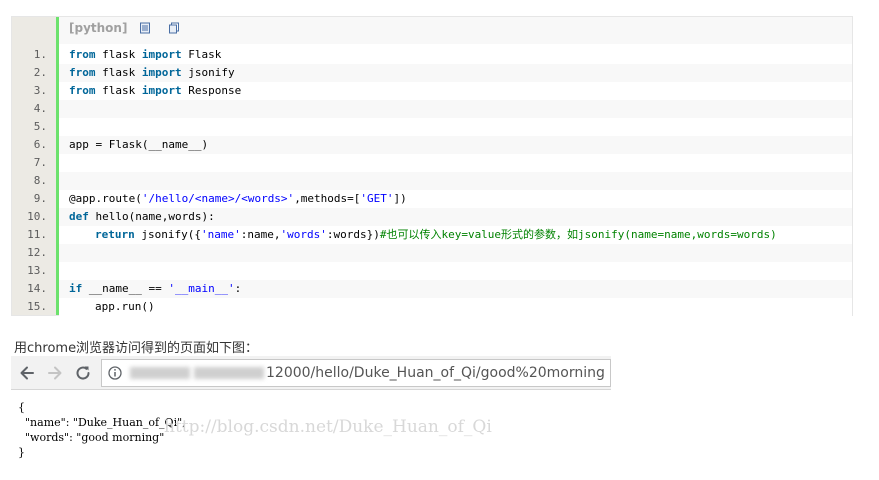  I want to click on code-token: if, so click(76, 288).